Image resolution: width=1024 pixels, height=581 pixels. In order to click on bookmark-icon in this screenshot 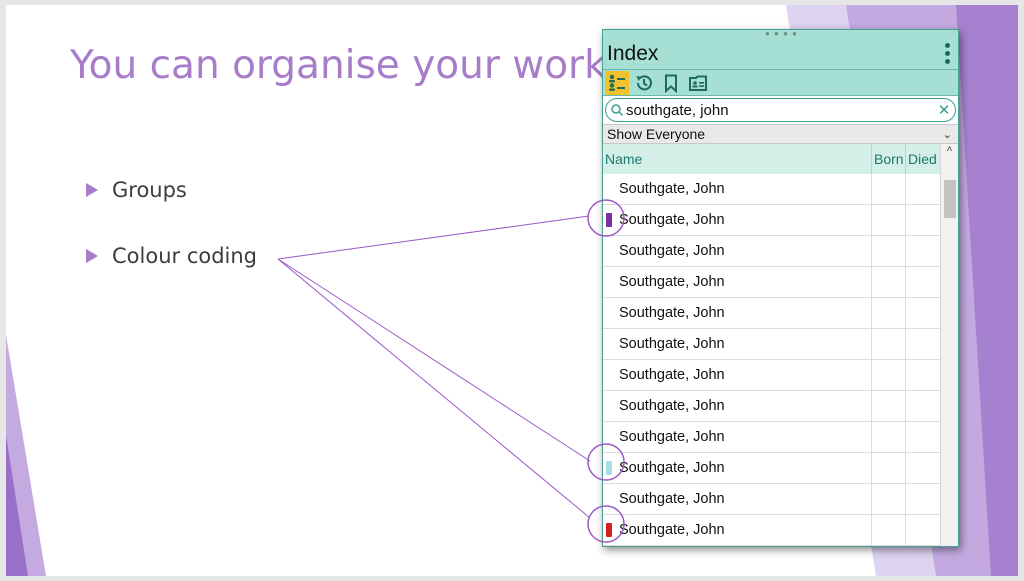, I will do `click(671, 83)`.